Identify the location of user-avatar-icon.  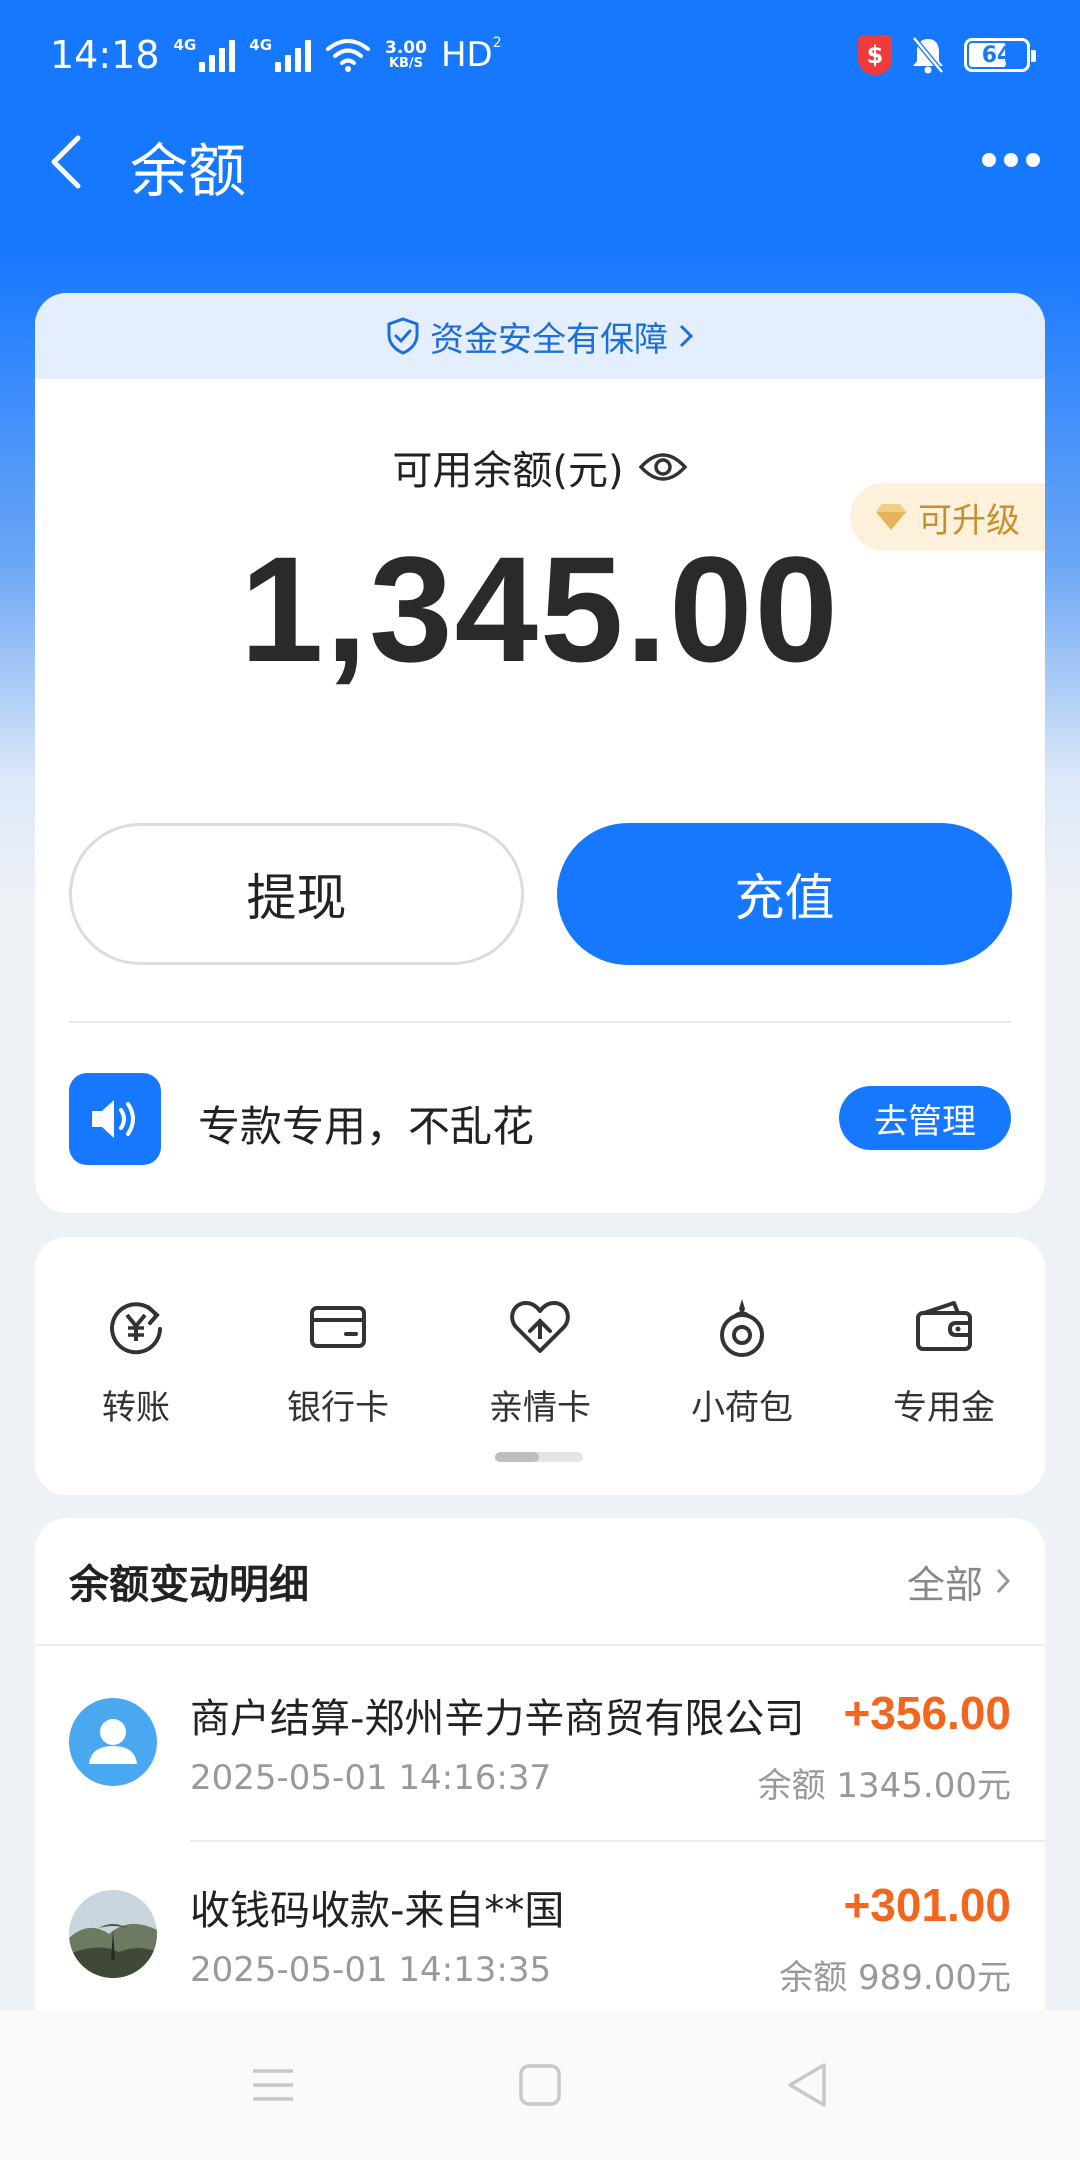
(113, 1742).